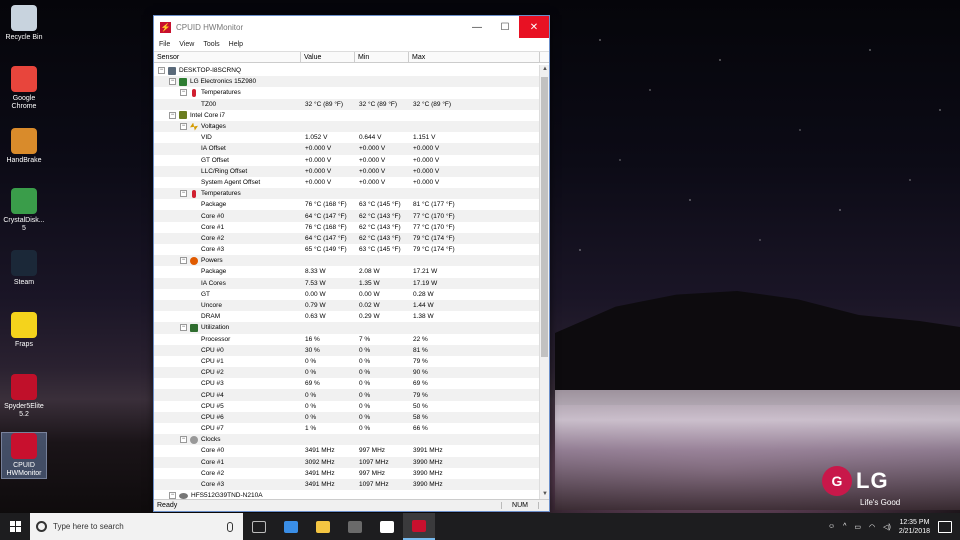  Describe the element at coordinates (236, 44) in the screenshot. I see `menu-help: Help` at that location.